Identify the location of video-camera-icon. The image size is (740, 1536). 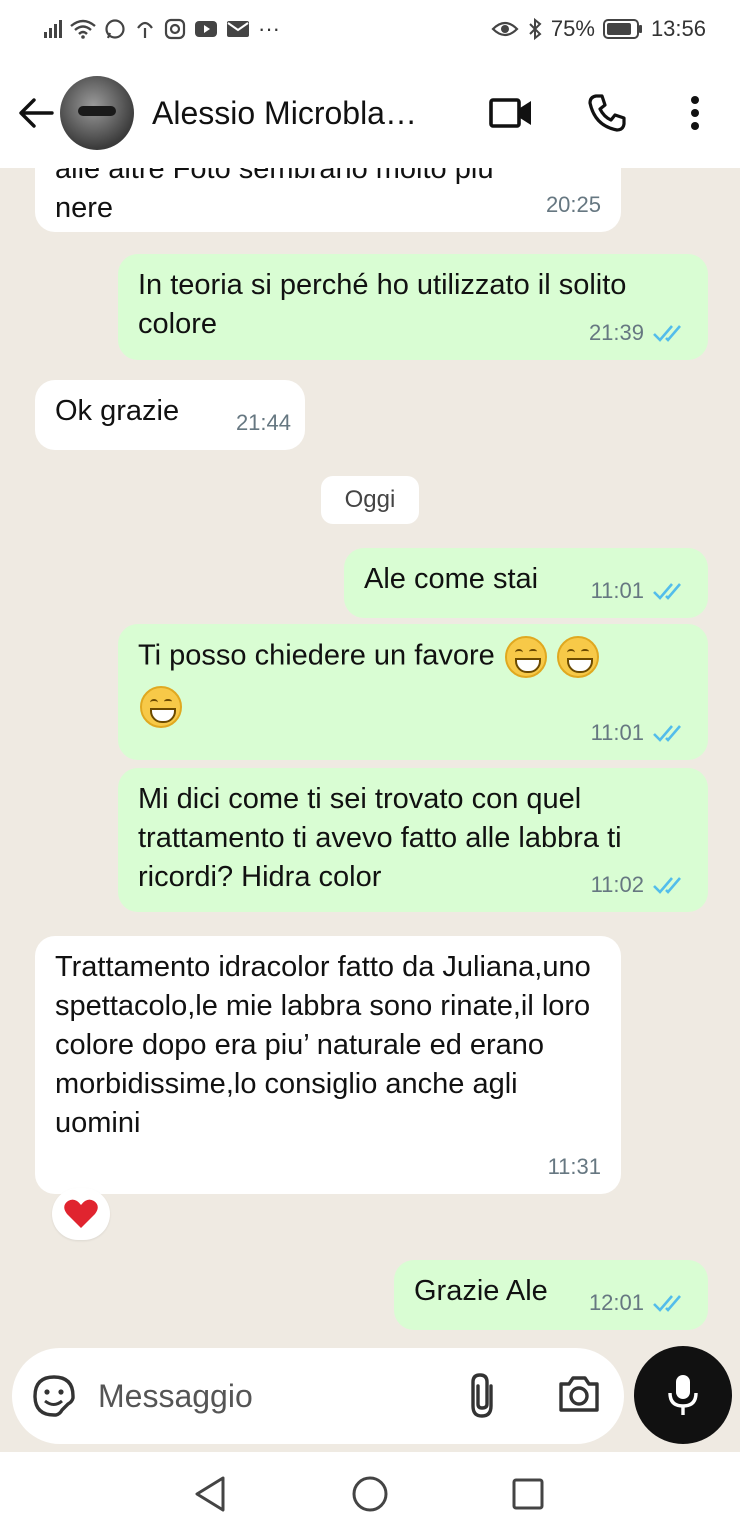
(510, 113).